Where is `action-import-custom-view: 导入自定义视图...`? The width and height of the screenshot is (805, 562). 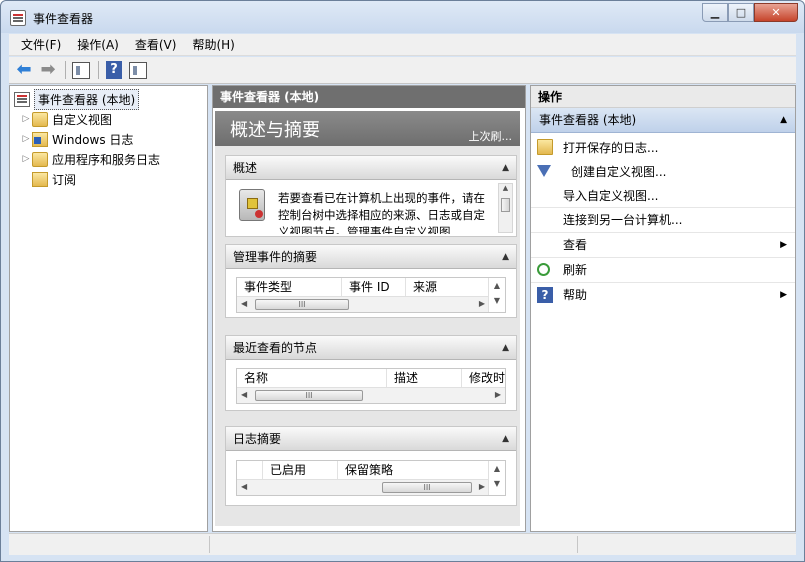
action-import-custom-view: 导入自定义视图... is located at coordinates (663, 195).